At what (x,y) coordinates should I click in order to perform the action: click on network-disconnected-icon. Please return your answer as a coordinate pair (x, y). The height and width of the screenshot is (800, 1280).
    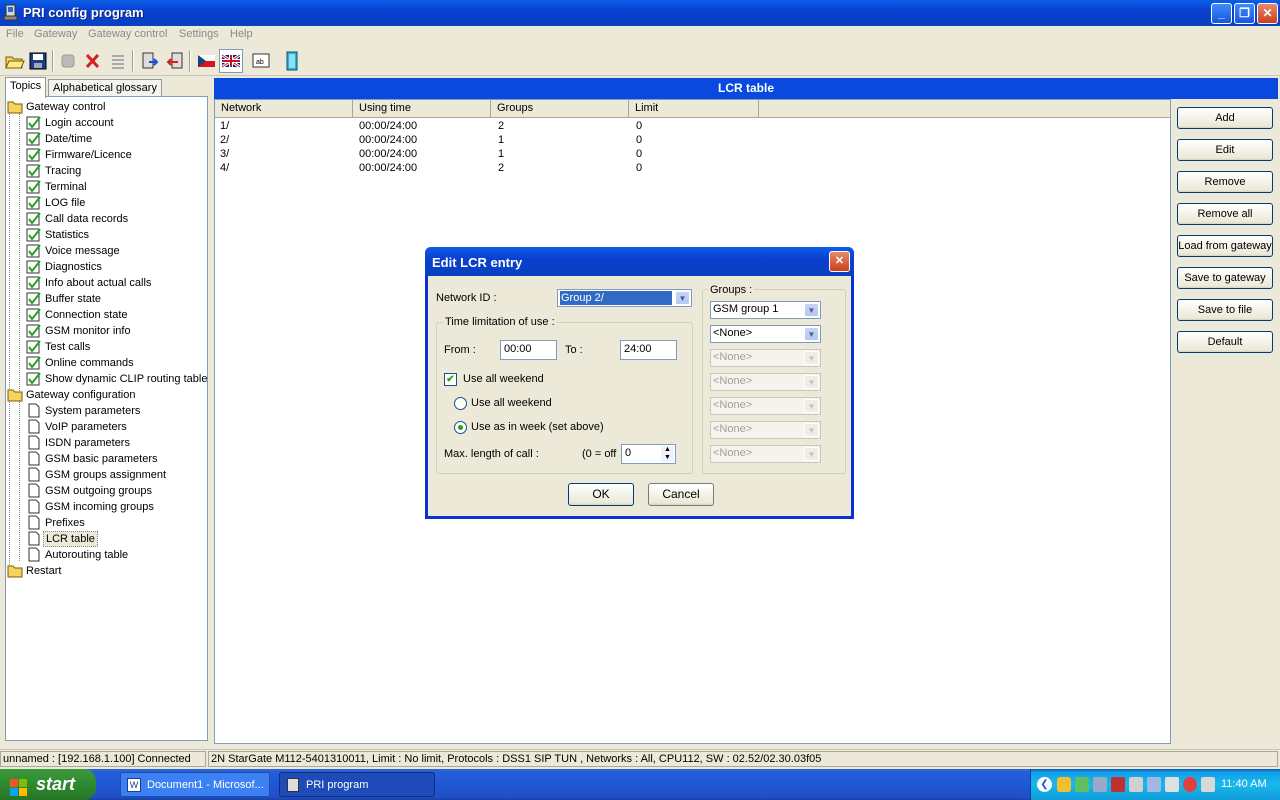
    Looking at the image, I should click on (1100, 784).